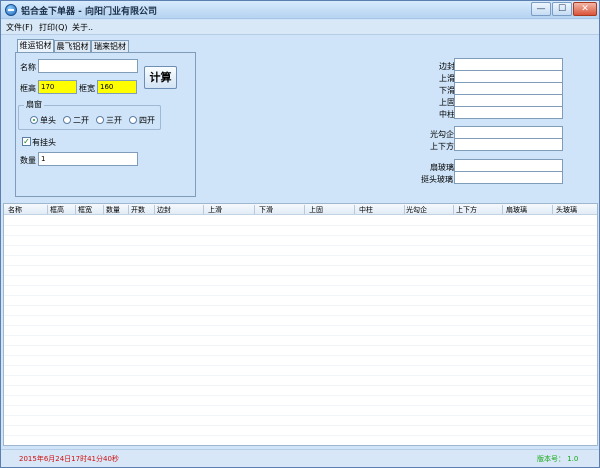  Describe the element at coordinates (67, 120) in the screenshot. I see `radio-two` at that location.